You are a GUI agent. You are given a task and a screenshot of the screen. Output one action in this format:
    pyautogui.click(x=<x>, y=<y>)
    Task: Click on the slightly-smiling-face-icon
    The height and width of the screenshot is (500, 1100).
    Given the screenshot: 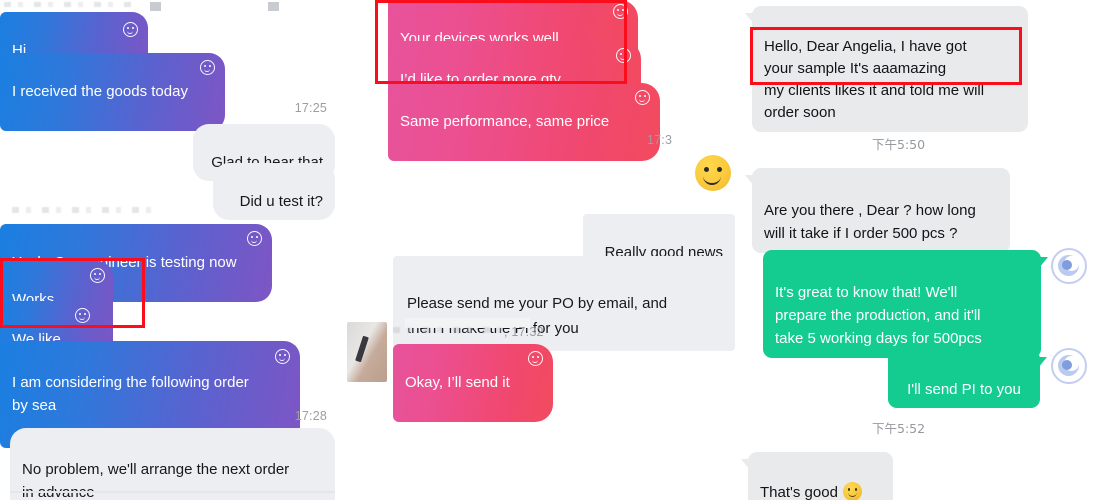 What is the action you would take?
    pyautogui.click(x=852, y=491)
    